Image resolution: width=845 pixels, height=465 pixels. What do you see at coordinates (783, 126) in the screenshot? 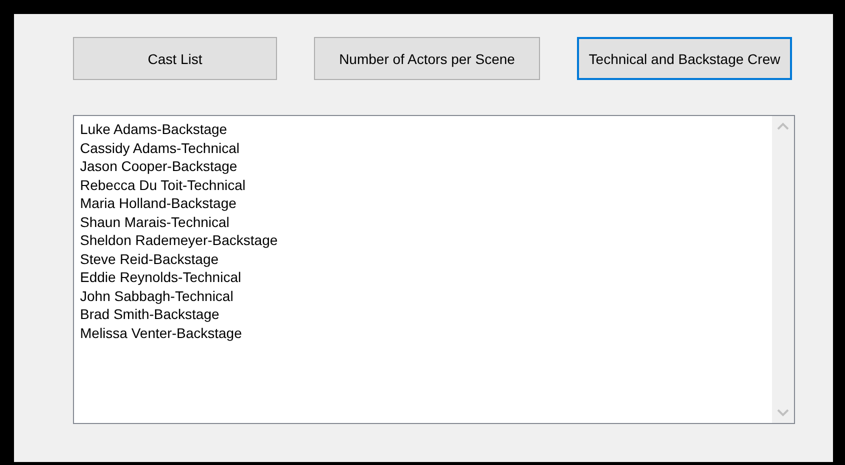
I see `scroll-up-icon` at bounding box center [783, 126].